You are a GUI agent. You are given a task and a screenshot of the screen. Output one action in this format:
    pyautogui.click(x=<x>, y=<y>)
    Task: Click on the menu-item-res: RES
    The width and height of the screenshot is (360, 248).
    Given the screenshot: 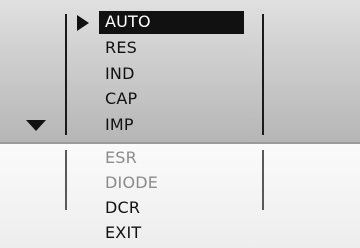 What is the action you would take?
    pyautogui.click(x=121, y=48)
    